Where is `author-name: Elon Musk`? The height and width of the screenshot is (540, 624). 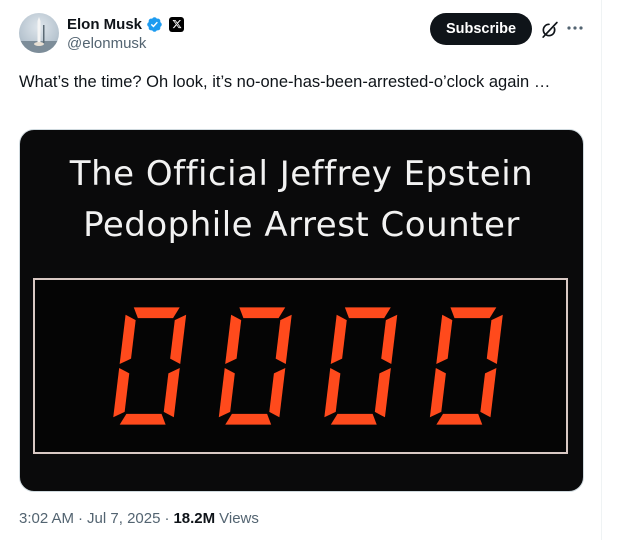
author-name: Elon Musk is located at coordinates (104, 24).